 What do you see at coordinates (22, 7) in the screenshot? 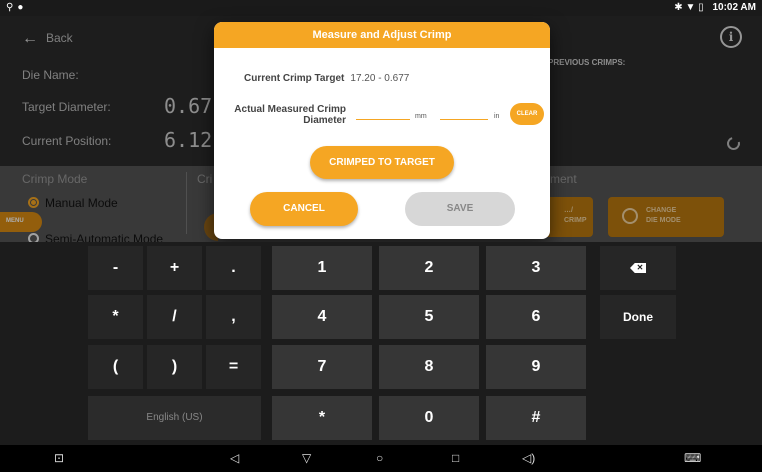
I see `location-icon: ●` at bounding box center [22, 7].